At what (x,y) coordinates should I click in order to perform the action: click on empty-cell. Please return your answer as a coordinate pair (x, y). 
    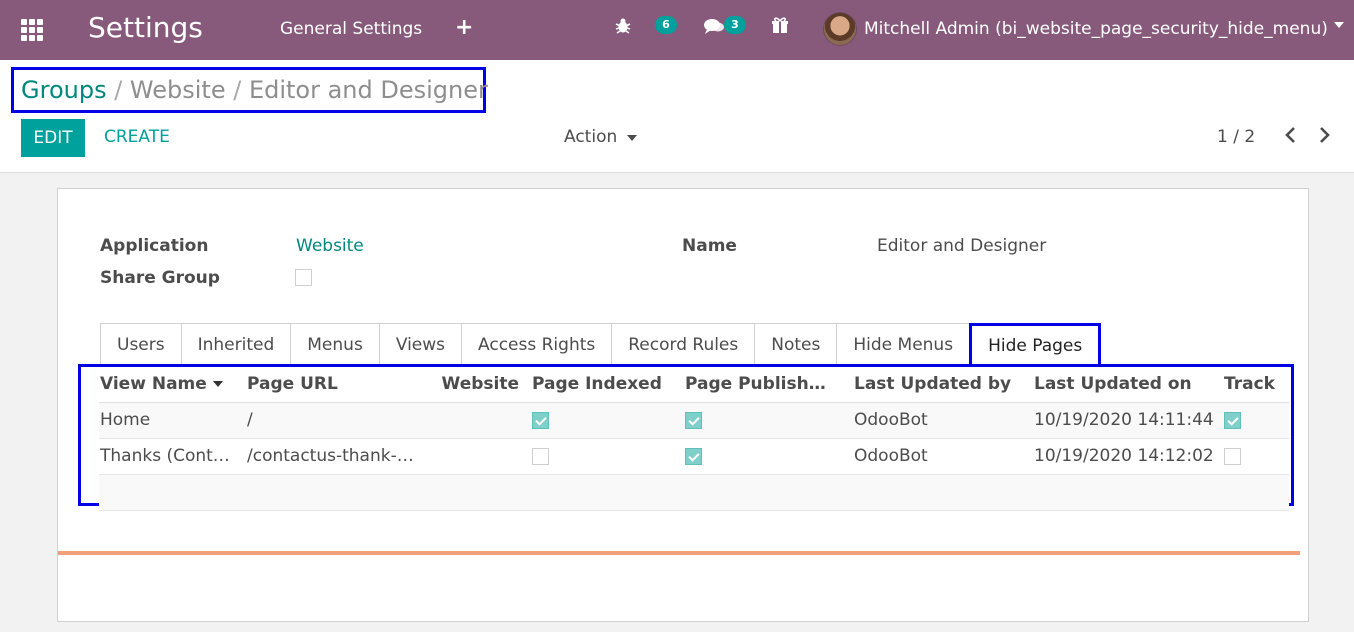
    Looking at the image, I should click on (694, 492).